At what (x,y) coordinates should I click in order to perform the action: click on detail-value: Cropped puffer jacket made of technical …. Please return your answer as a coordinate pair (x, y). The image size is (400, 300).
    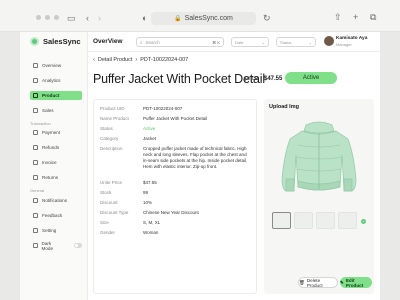
    Looking at the image, I should click on (195, 157).